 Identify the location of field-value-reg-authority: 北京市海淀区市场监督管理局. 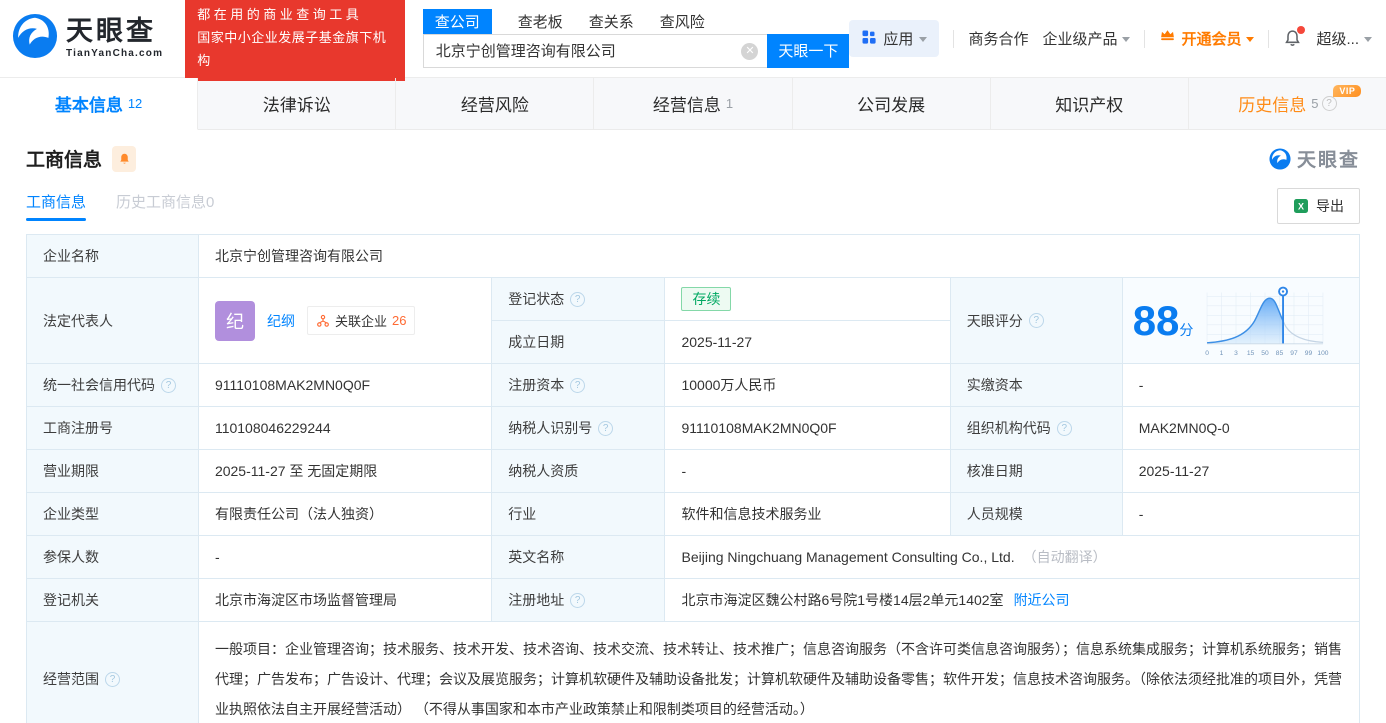
(345, 600).